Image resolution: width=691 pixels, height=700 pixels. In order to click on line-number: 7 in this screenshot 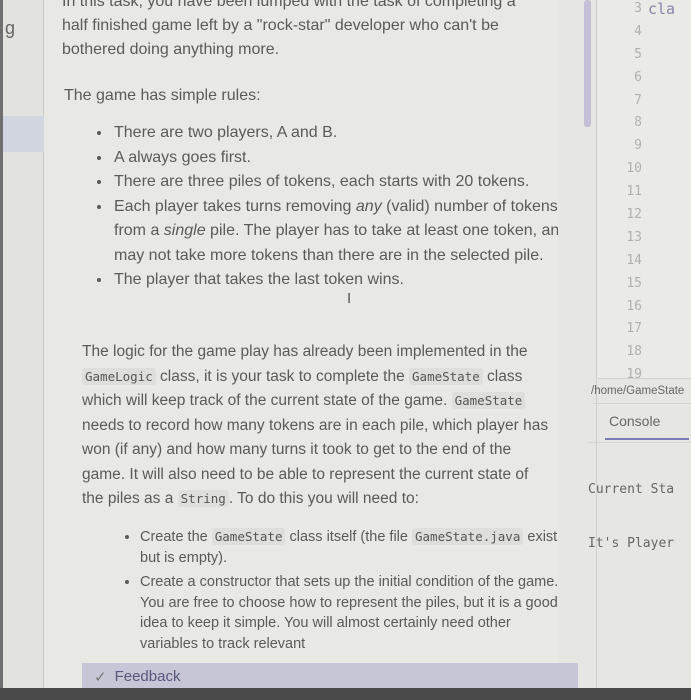, I will do `click(638, 100)`.